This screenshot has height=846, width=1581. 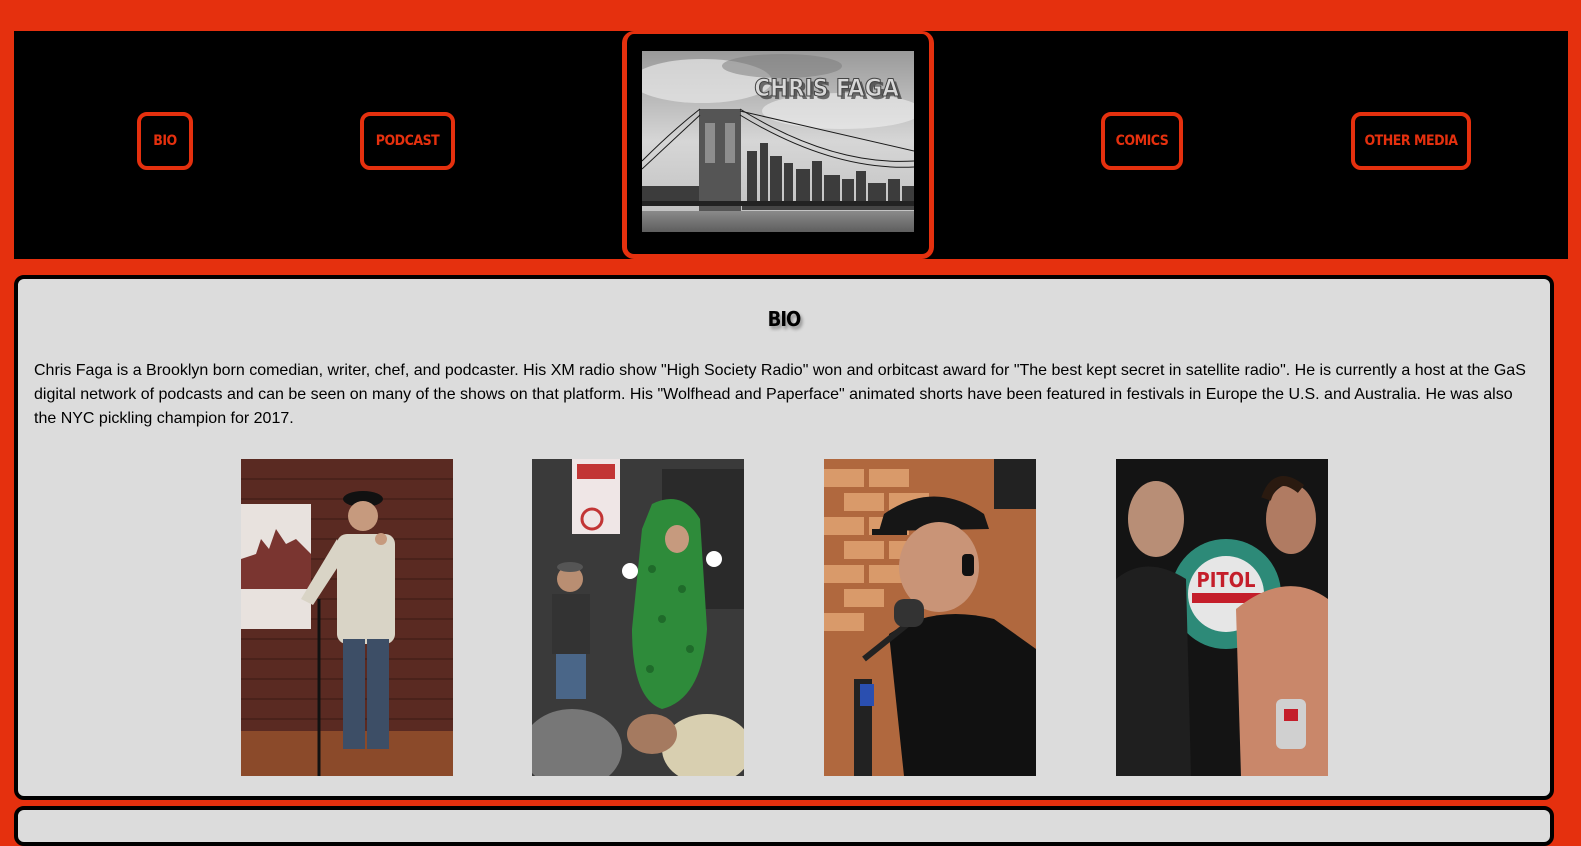 What do you see at coordinates (1142, 141) in the screenshot?
I see `nav-comics-button: COMICS` at bounding box center [1142, 141].